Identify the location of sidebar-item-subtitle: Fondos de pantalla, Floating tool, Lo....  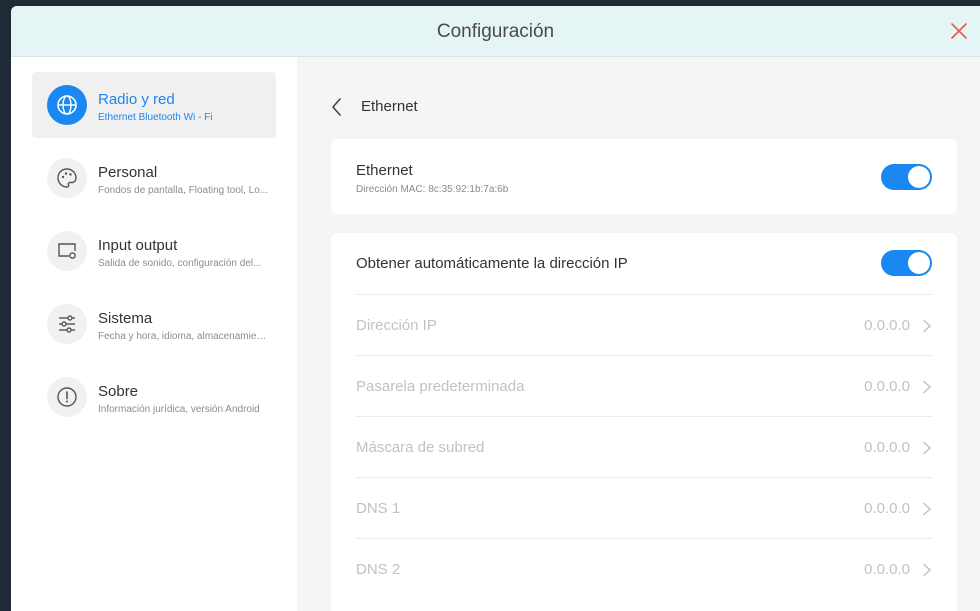
(183, 190).